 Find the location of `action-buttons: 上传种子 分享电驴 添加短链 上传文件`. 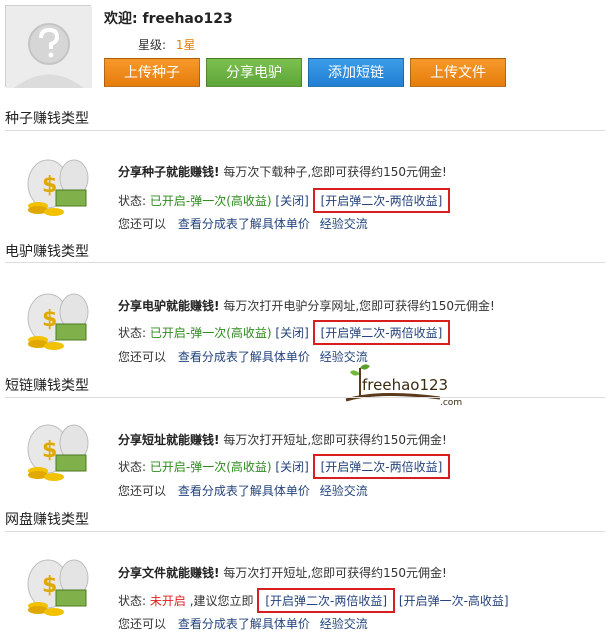

action-buttons: 上传种子 分享电驴 添加短链 上传文件 is located at coordinates (305, 72).